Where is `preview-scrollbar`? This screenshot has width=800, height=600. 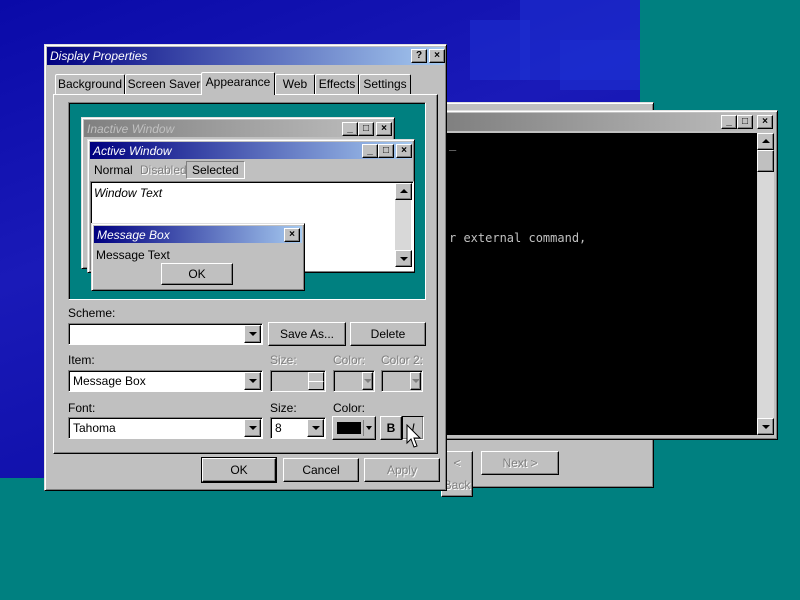 preview-scrollbar is located at coordinates (403, 225).